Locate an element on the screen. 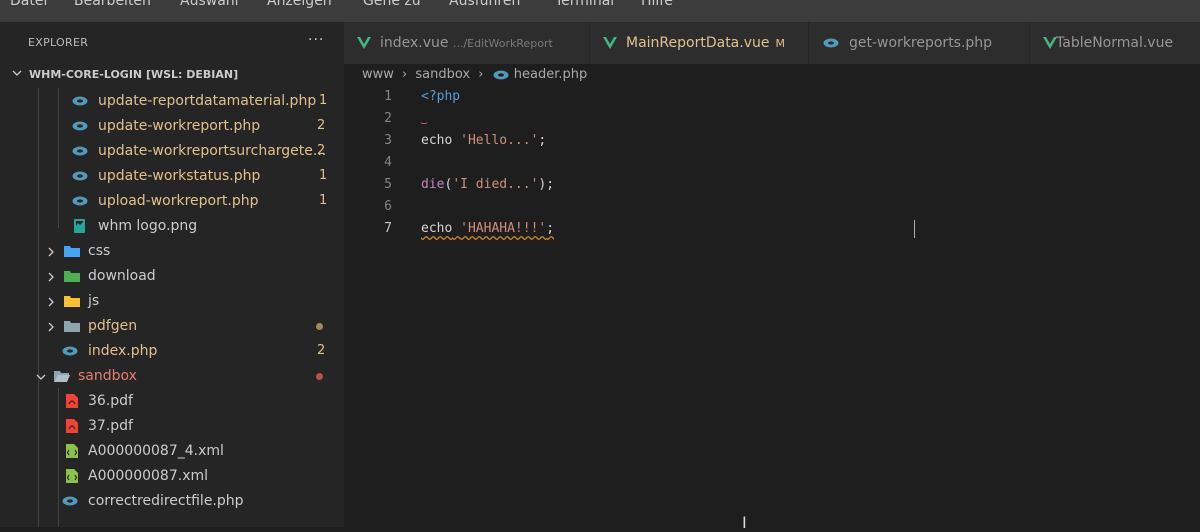  tree-item-folder: css is located at coordinates (172, 251).